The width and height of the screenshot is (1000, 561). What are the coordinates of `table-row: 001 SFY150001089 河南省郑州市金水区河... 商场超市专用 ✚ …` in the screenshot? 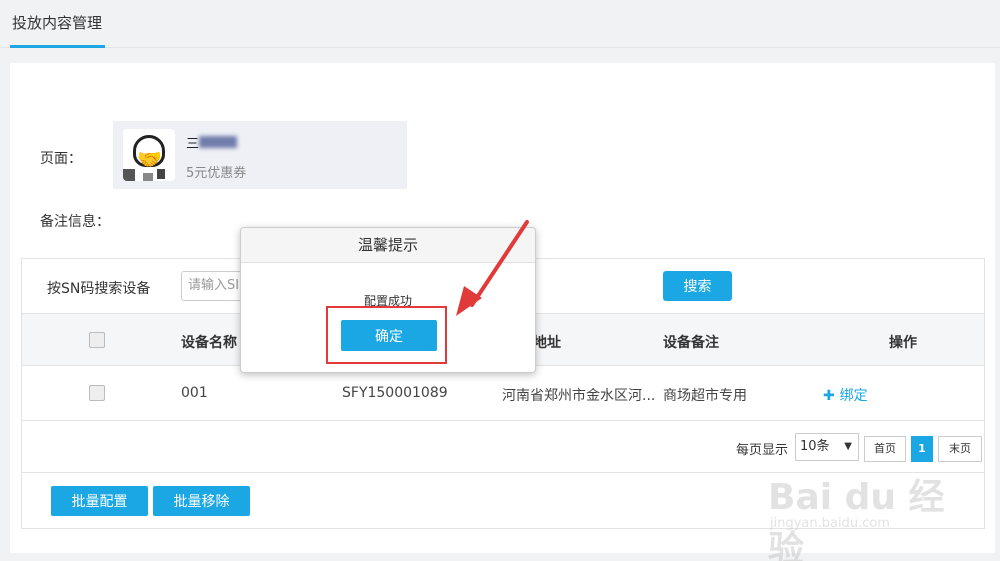 It's located at (503, 393).